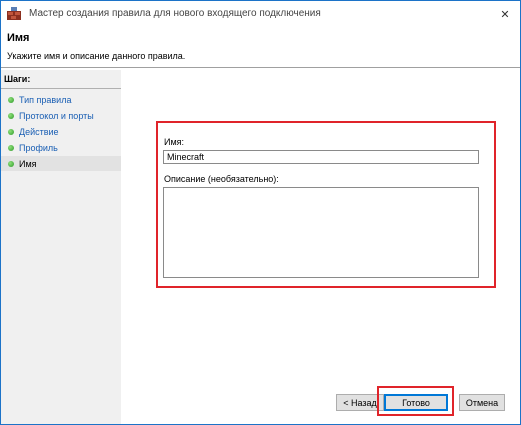 The height and width of the screenshot is (425, 521). Describe the element at coordinates (56, 116) in the screenshot. I see `step-label: Протокол и порты` at that location.